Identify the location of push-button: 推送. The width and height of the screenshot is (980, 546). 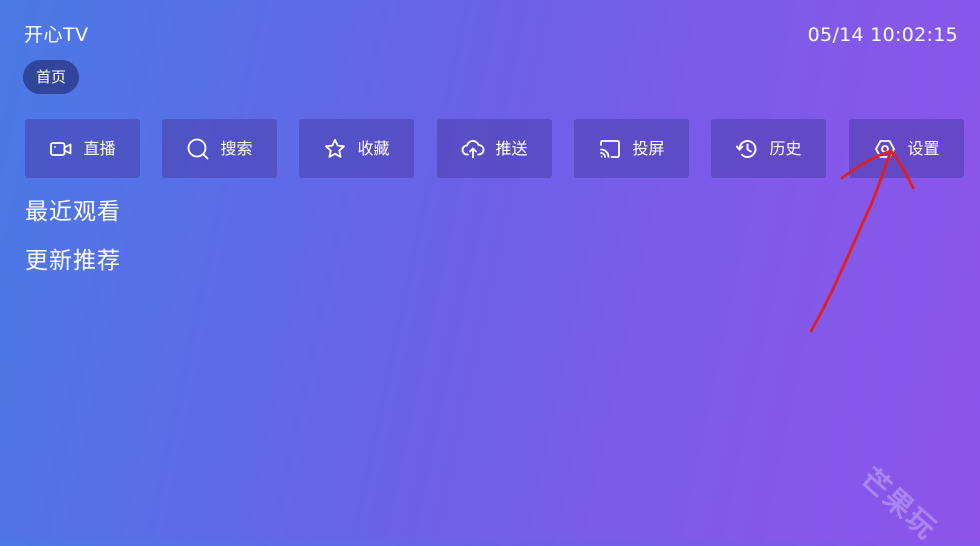
(494, 148).